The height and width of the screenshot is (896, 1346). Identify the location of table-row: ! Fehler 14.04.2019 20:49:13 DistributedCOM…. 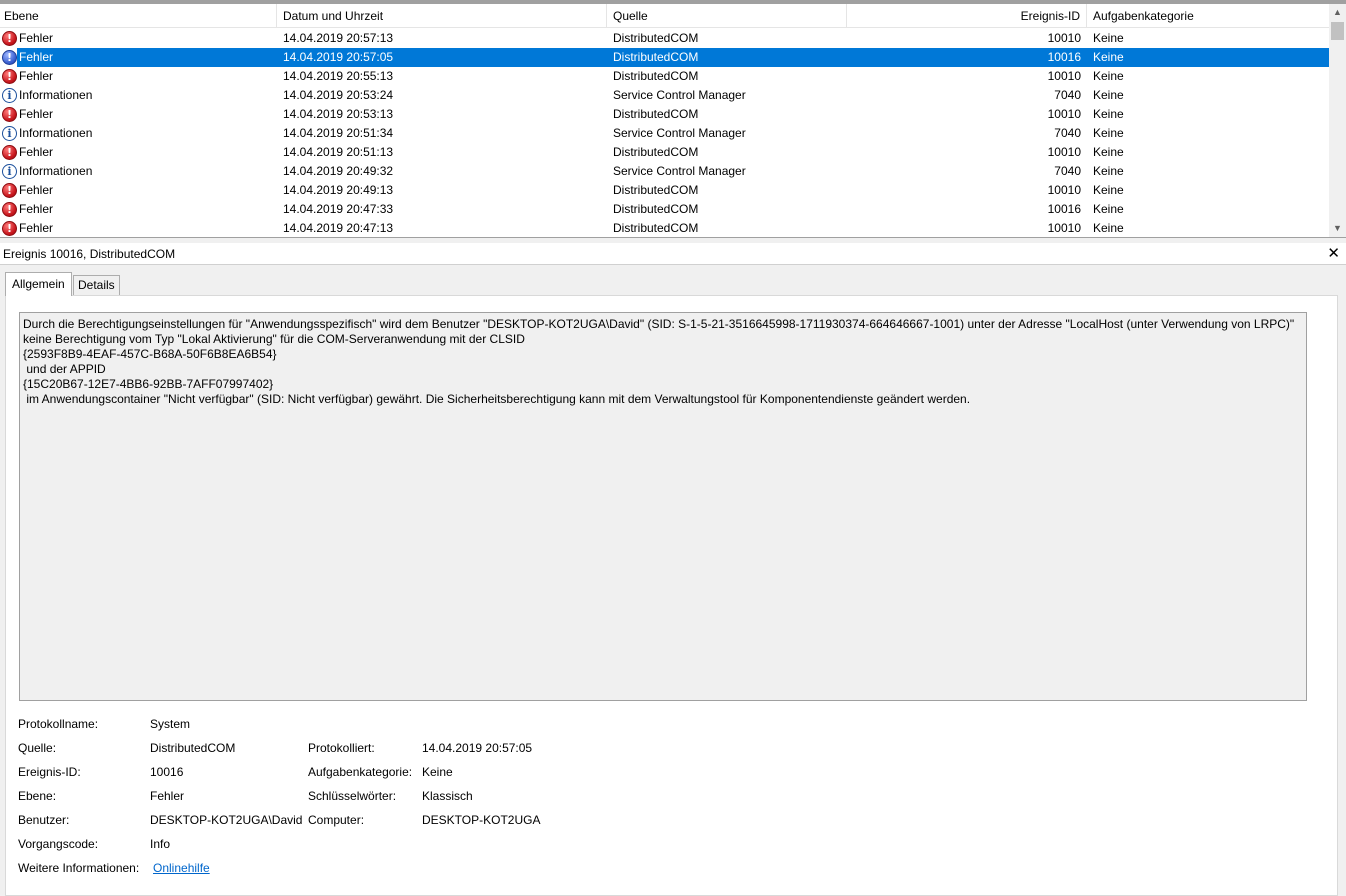
(664, 190).